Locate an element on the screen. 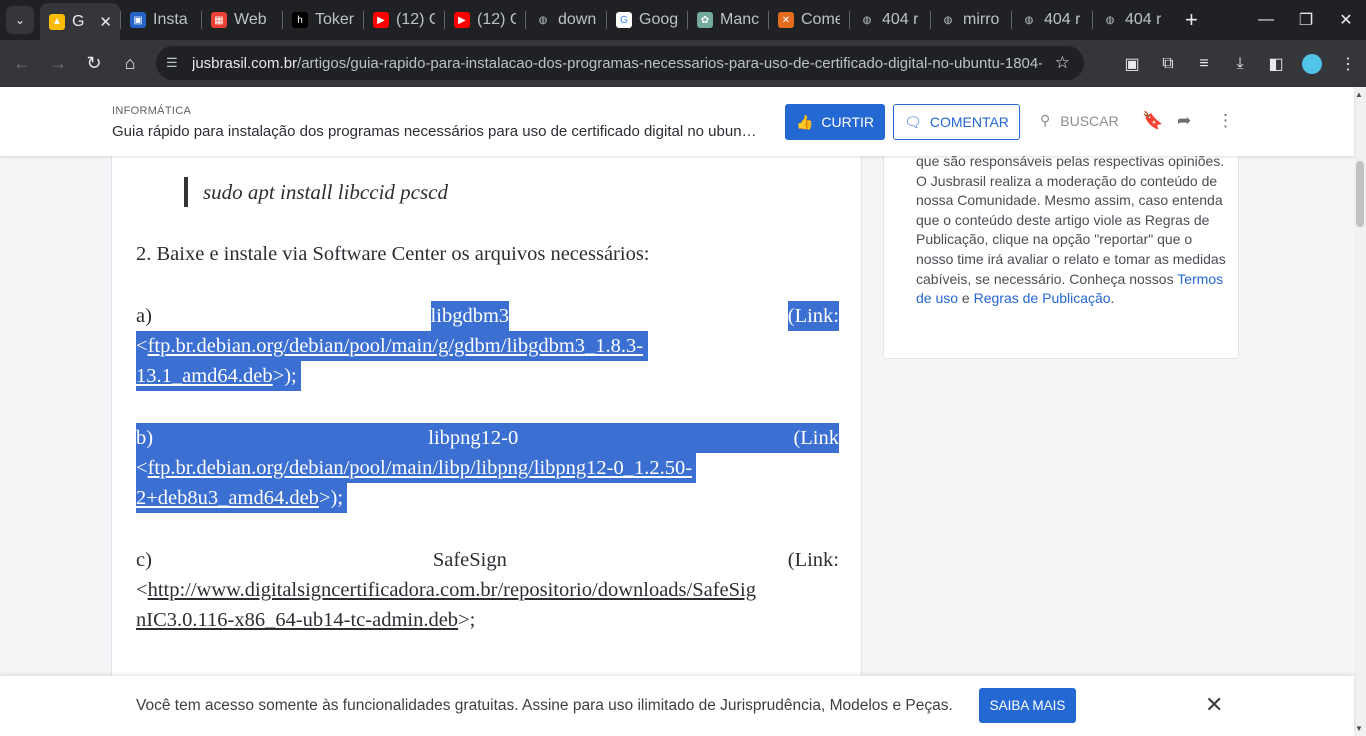 The width and height of the screenshot is (1366, 736). tok-favicon-icon: h is located at coordinates (300, 20).